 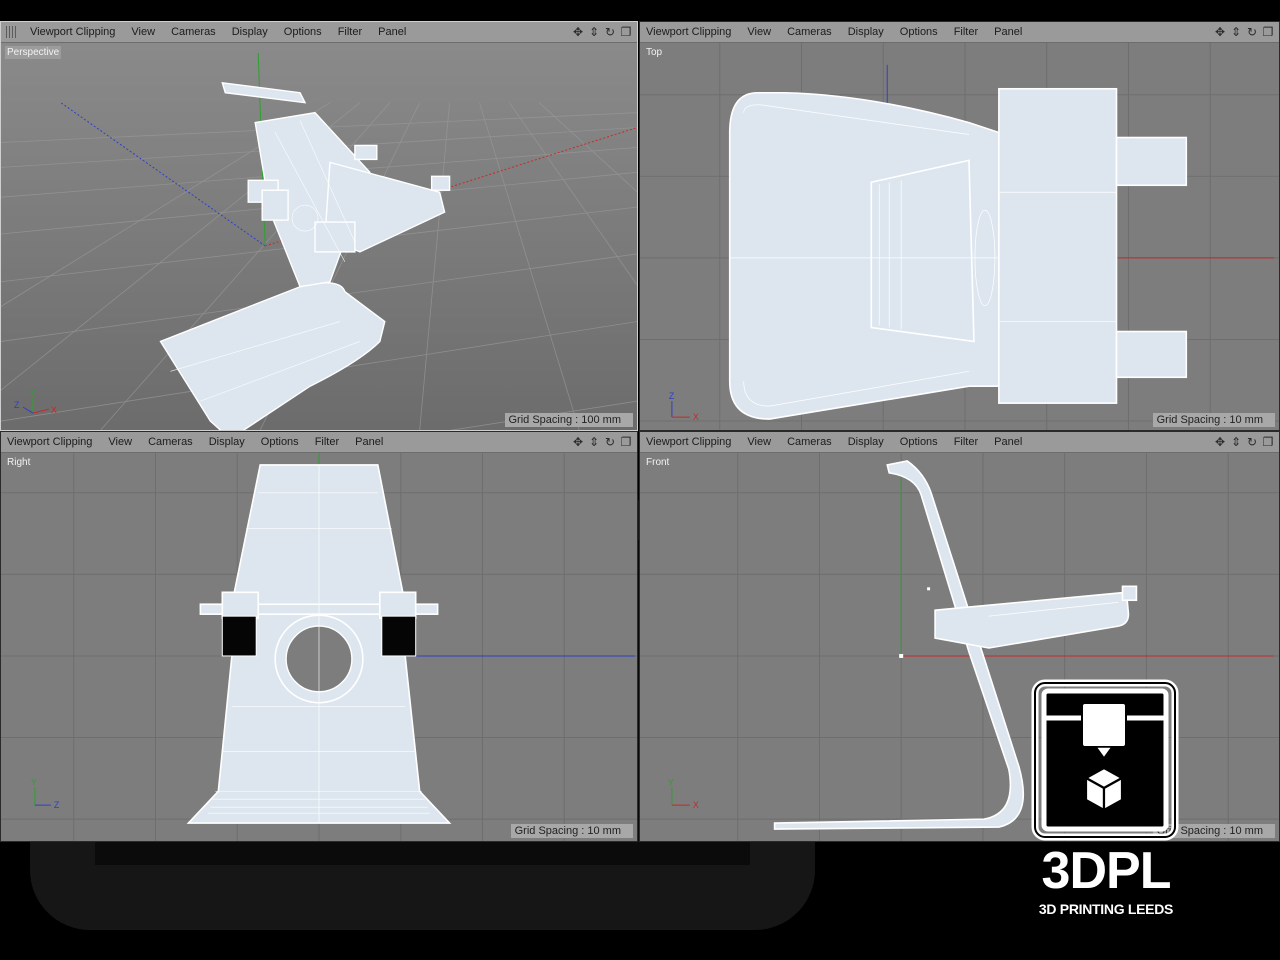 What do you see at coordinates (45, 793) in the screenshot?
I see `axis-gizmo: Y Z` at bounding box center [45, 793].